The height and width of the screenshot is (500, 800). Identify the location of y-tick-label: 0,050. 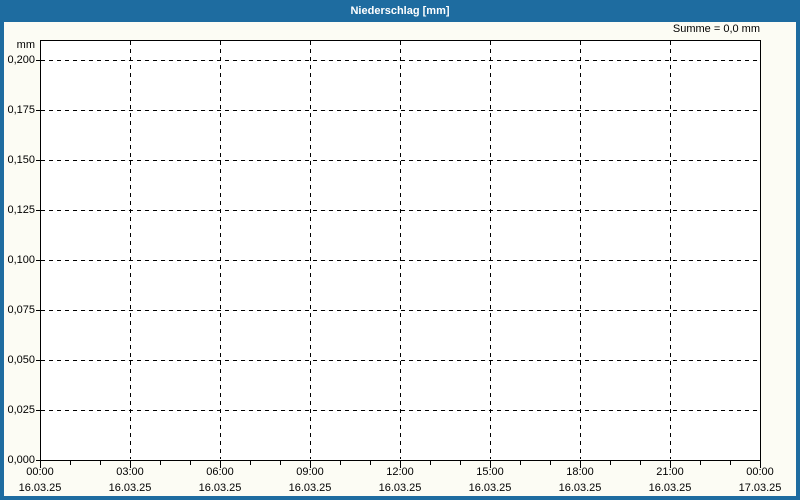
(21, 360).